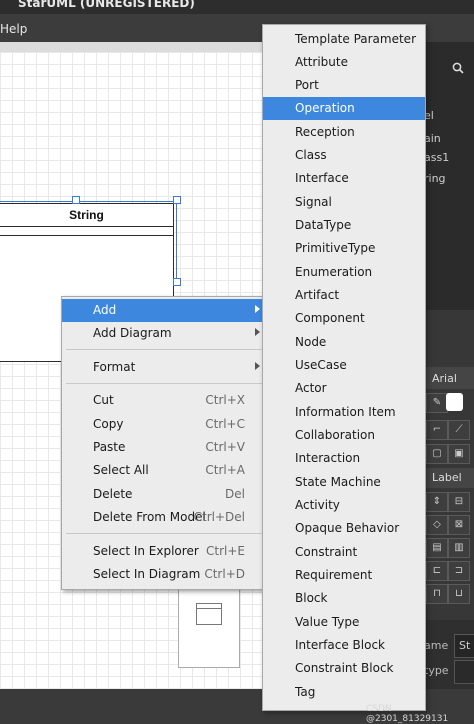 The image size is (474, 724). What do you see at coordinates (454, 402) in the screenshot?
I see `fill-color-swatch` at bounding box center [454, 402].